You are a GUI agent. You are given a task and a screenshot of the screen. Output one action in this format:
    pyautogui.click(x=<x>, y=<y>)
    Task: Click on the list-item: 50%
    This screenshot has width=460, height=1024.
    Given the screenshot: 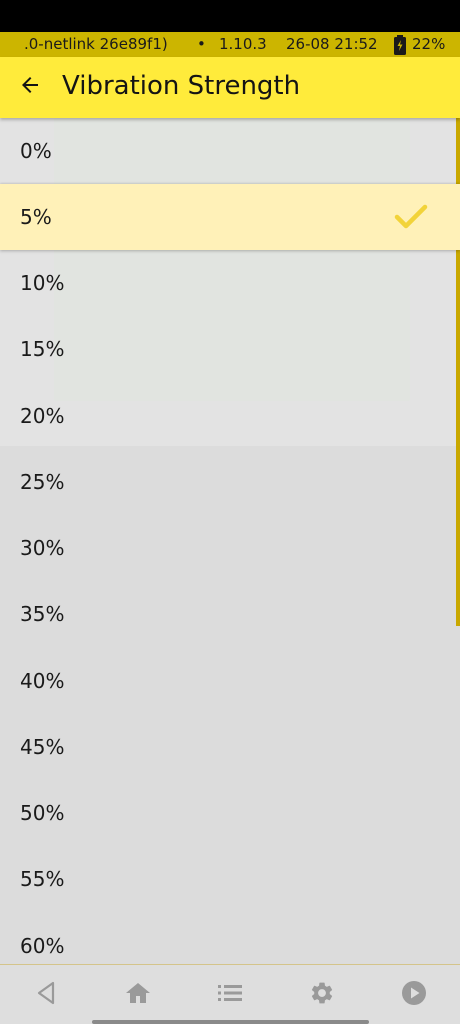 What is the action you would take?
    pyautogui.click(x=230, y=813)
    